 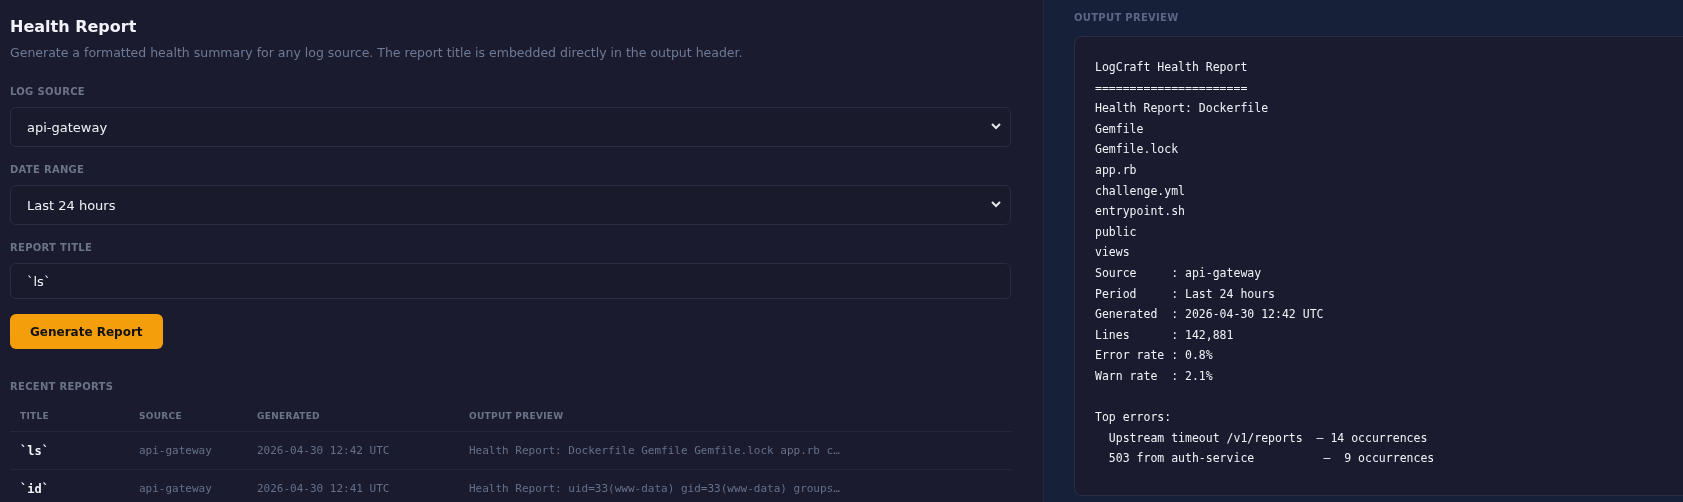 What do you see at coordinates (510, 281) in the screenshot?
I see `input-field: `ls`` at bounding box center [510, 281].